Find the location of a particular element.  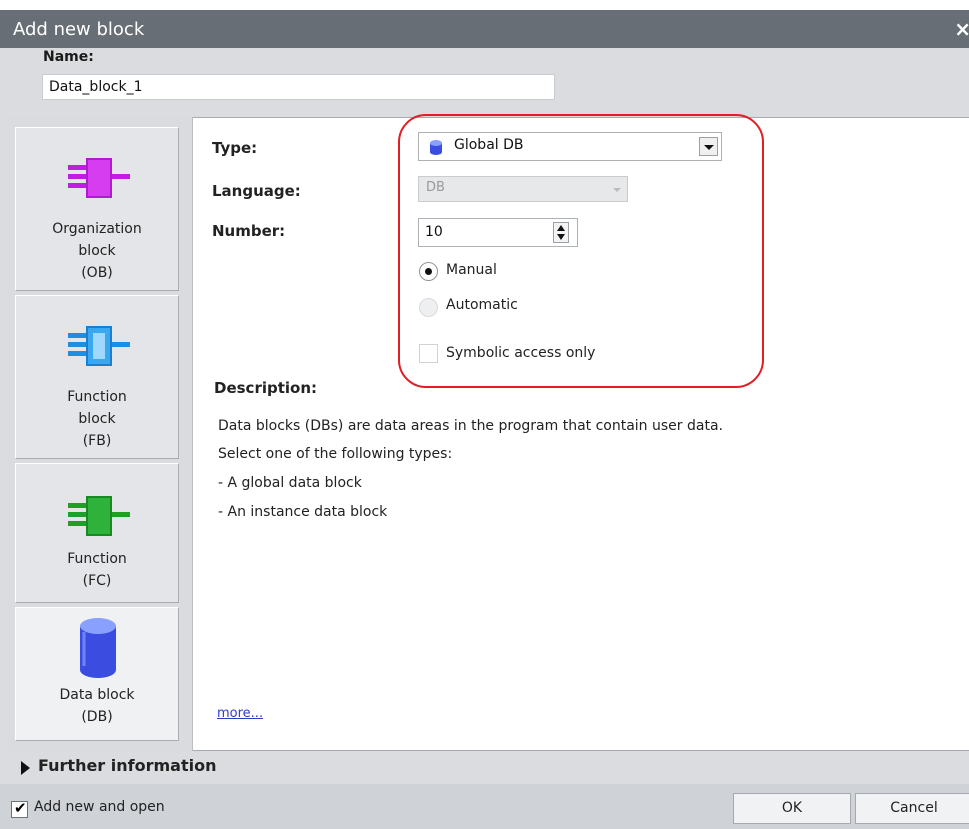

language-value: DB is located at coordinates (435, 187).